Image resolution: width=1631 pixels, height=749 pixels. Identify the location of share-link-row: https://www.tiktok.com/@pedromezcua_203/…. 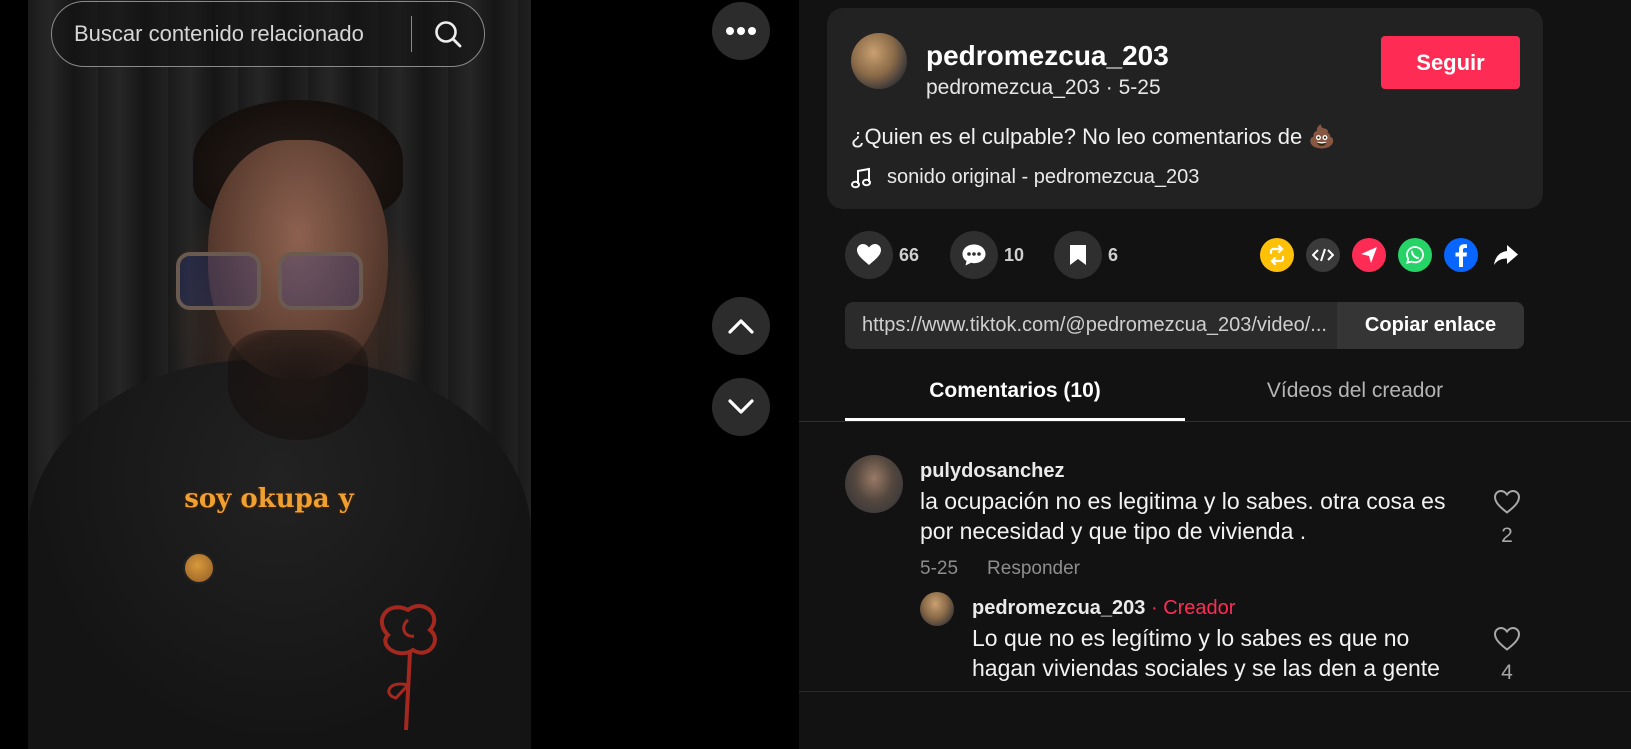
(1184, 325).